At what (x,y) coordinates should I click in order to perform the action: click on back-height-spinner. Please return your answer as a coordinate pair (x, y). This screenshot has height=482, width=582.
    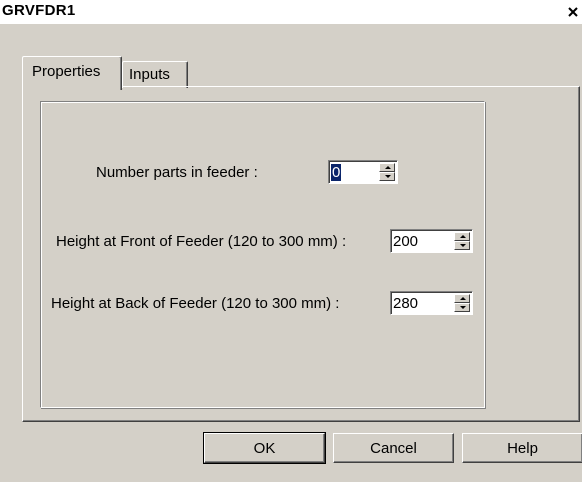
    Looking at the image, I should click on (431, 303).